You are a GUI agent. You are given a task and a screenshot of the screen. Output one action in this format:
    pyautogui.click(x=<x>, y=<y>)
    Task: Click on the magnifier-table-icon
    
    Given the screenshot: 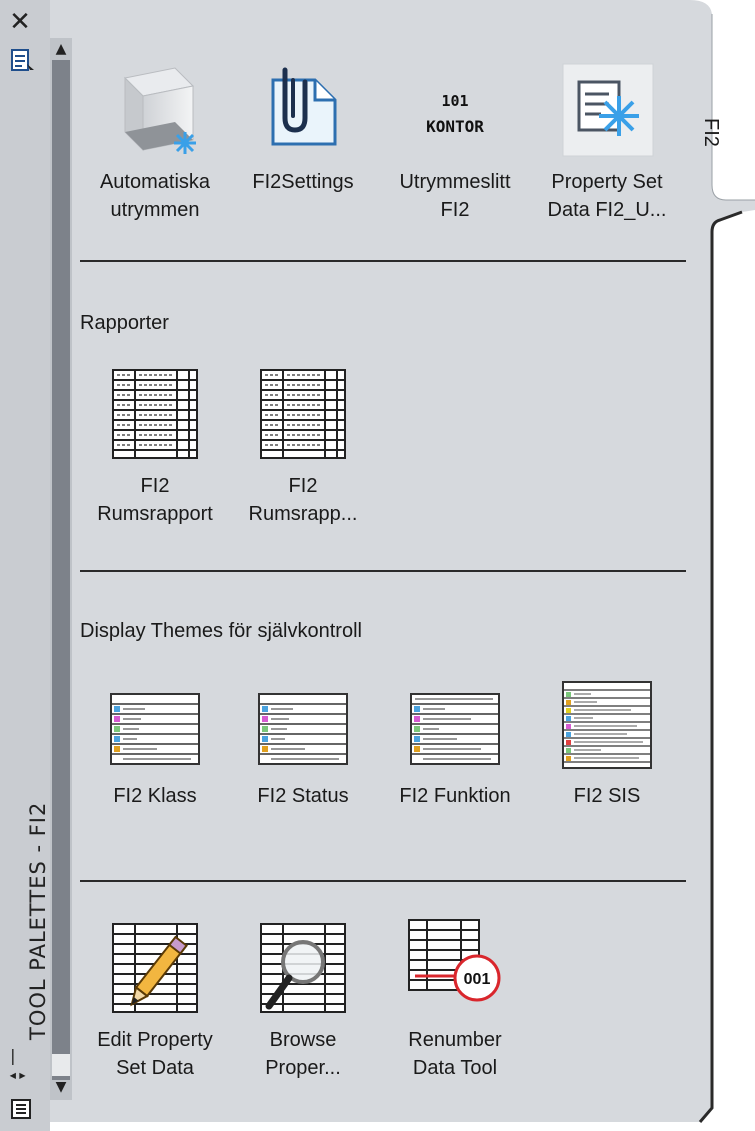 What is the action you would take?
    pyautogui.click(x=303, y=968)
    